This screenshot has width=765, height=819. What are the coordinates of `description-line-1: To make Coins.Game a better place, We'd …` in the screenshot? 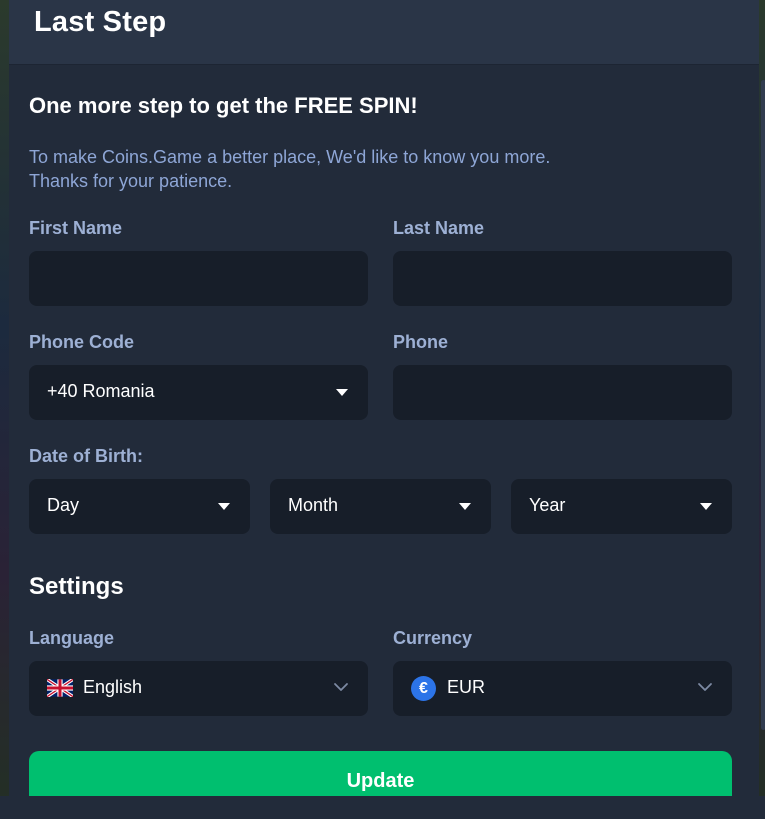 It's located at (290, 157).